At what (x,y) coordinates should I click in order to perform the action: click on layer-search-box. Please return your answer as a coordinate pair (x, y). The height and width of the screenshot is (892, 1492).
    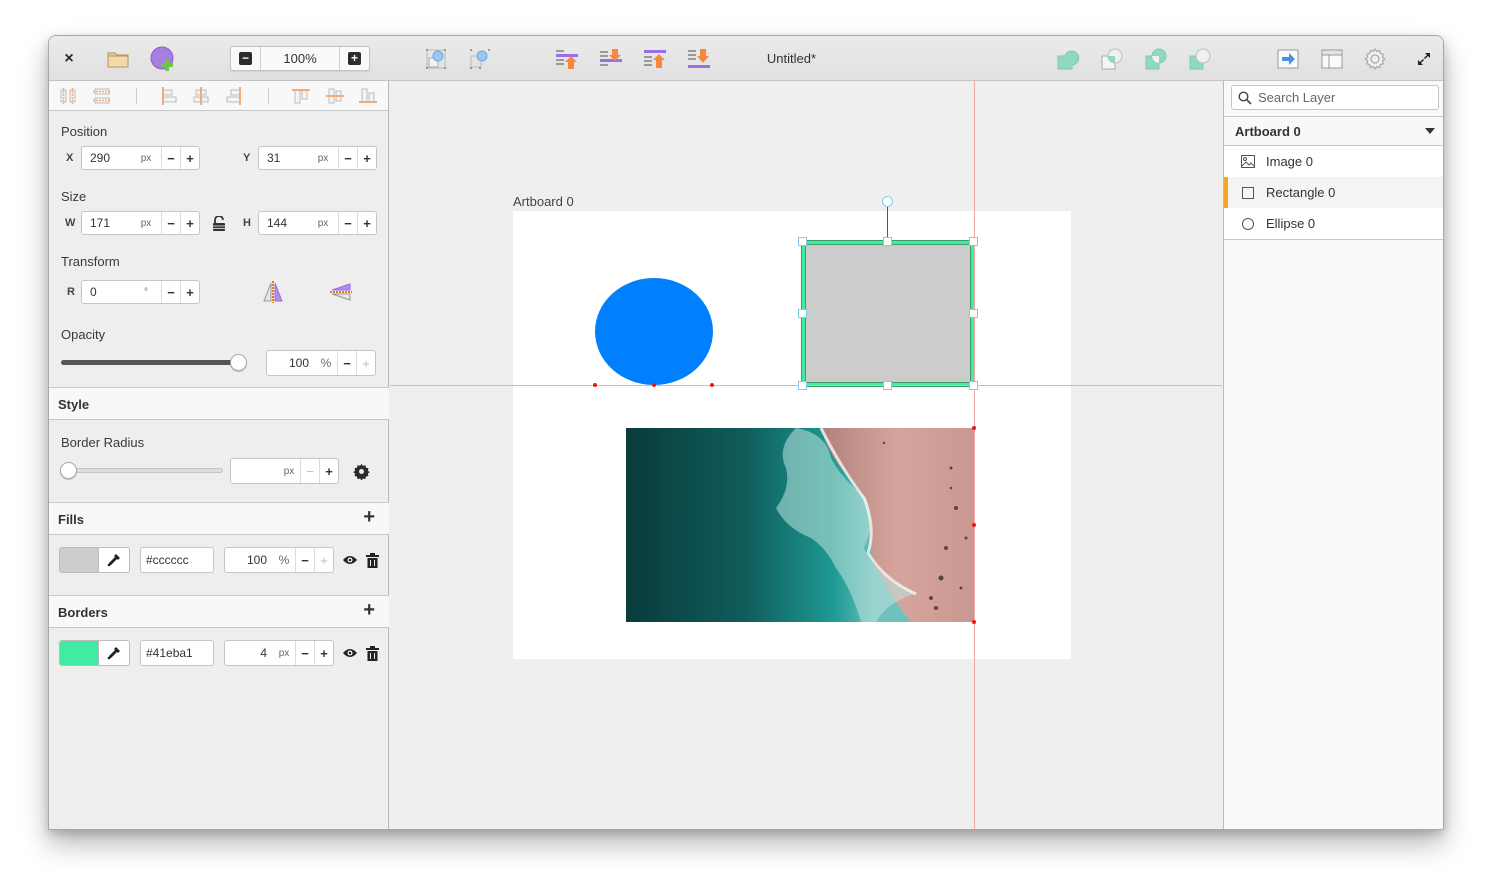
    Looking at the image, I should click on (1335, 97).